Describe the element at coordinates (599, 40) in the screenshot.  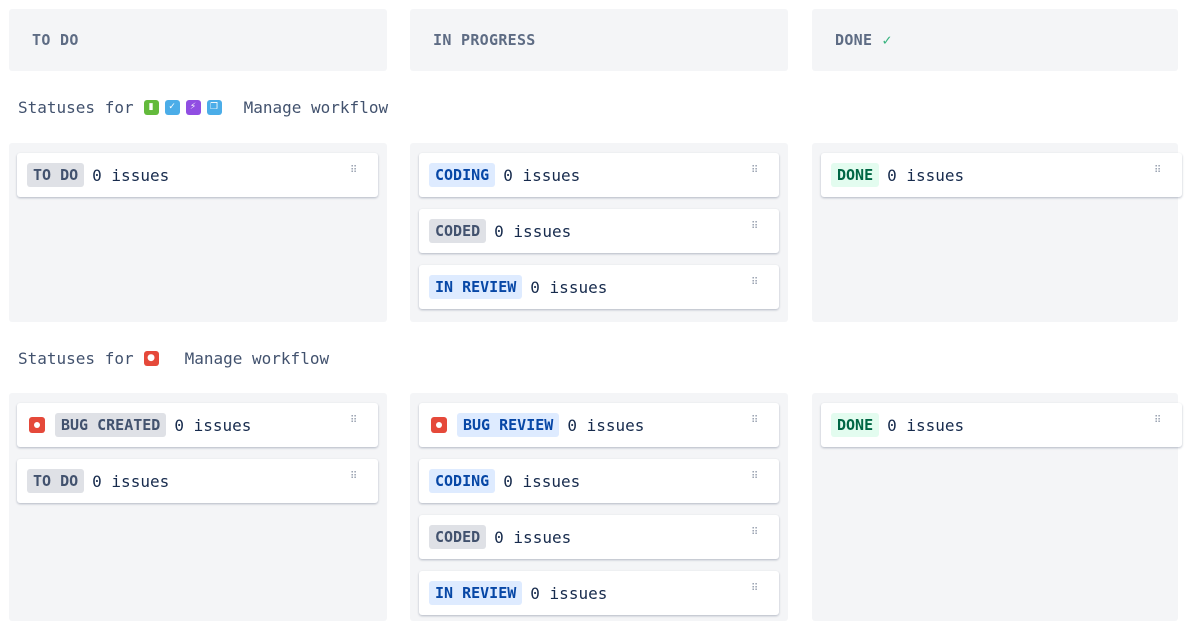
I see `column-header-in-progress: IN PROGRESS` at that location.